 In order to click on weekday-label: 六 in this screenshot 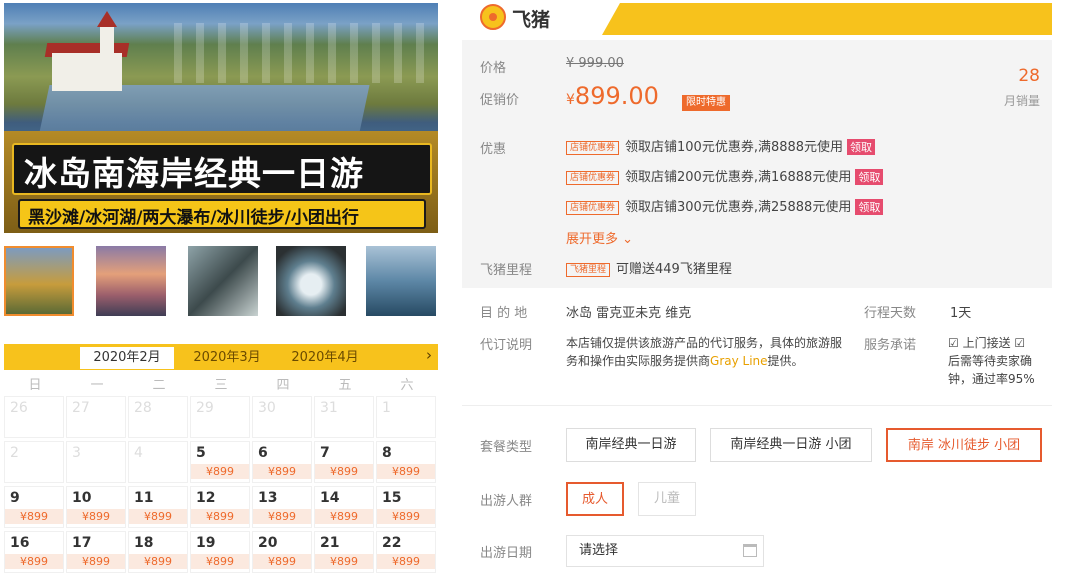, I will do `click(407, 385)`.